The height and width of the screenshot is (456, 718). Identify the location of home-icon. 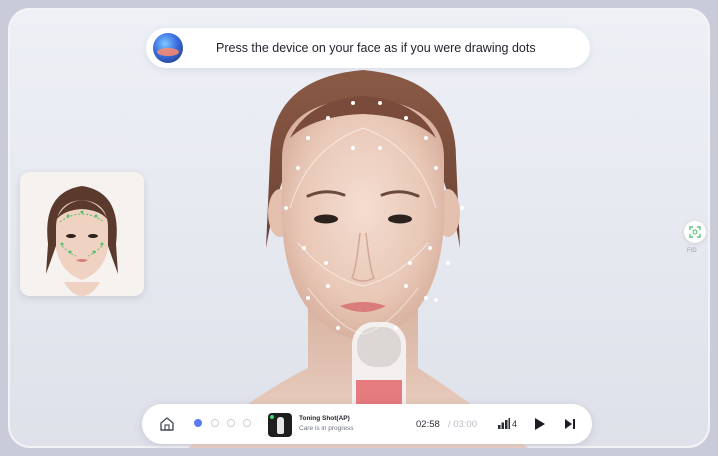
(167, 424).